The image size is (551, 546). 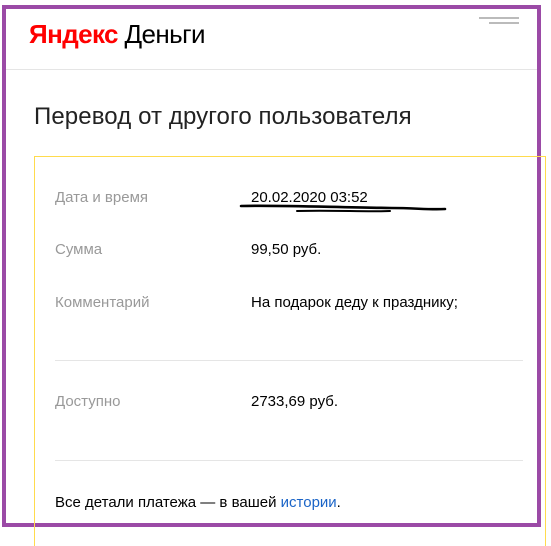 I want to click on footer-text-after: ., so click(x=338, y=502).